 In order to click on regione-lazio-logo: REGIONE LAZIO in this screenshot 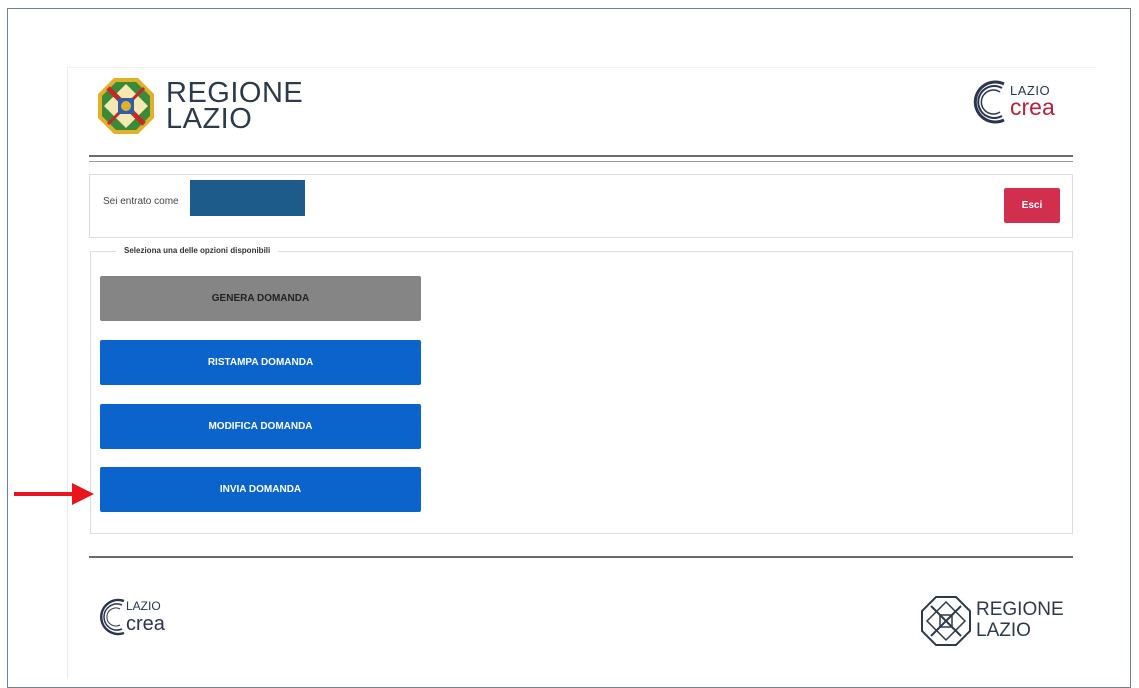, I will do `click(199, 106)`.